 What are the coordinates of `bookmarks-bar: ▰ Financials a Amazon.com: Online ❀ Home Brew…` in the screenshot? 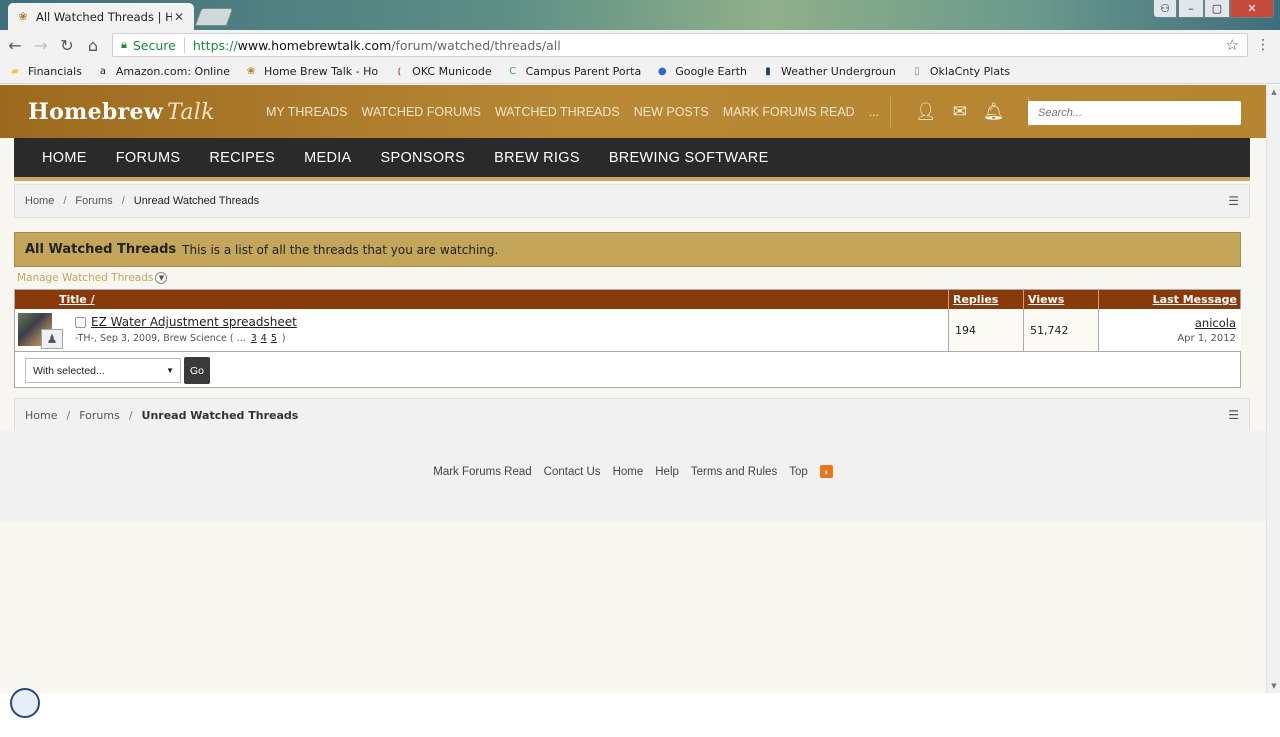 It's located at (640, 72).